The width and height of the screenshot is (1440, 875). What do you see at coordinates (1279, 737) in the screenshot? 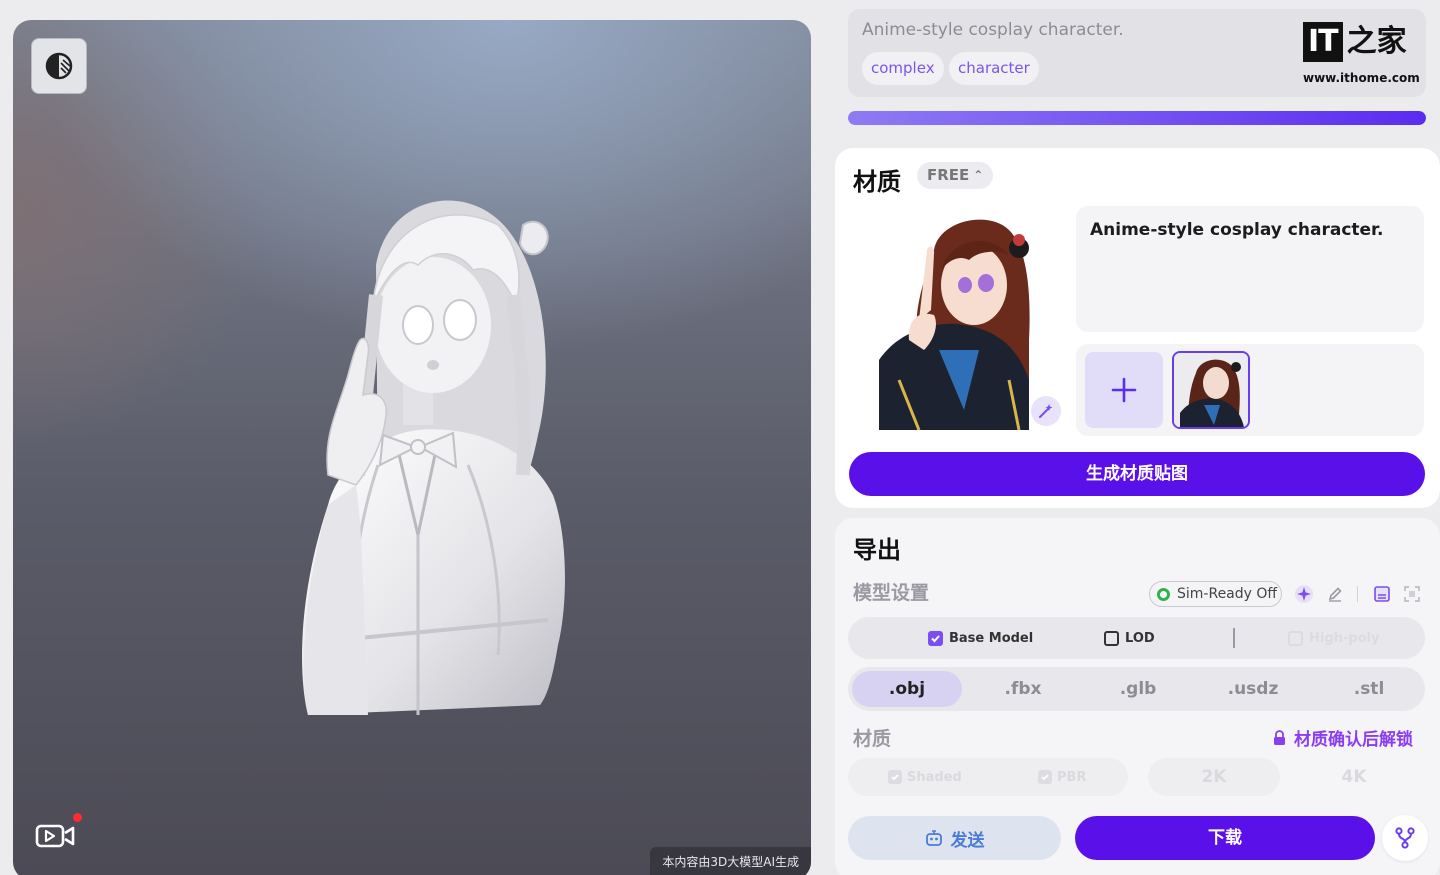
I see `lock-icon` at bounding box center [1279, 737].